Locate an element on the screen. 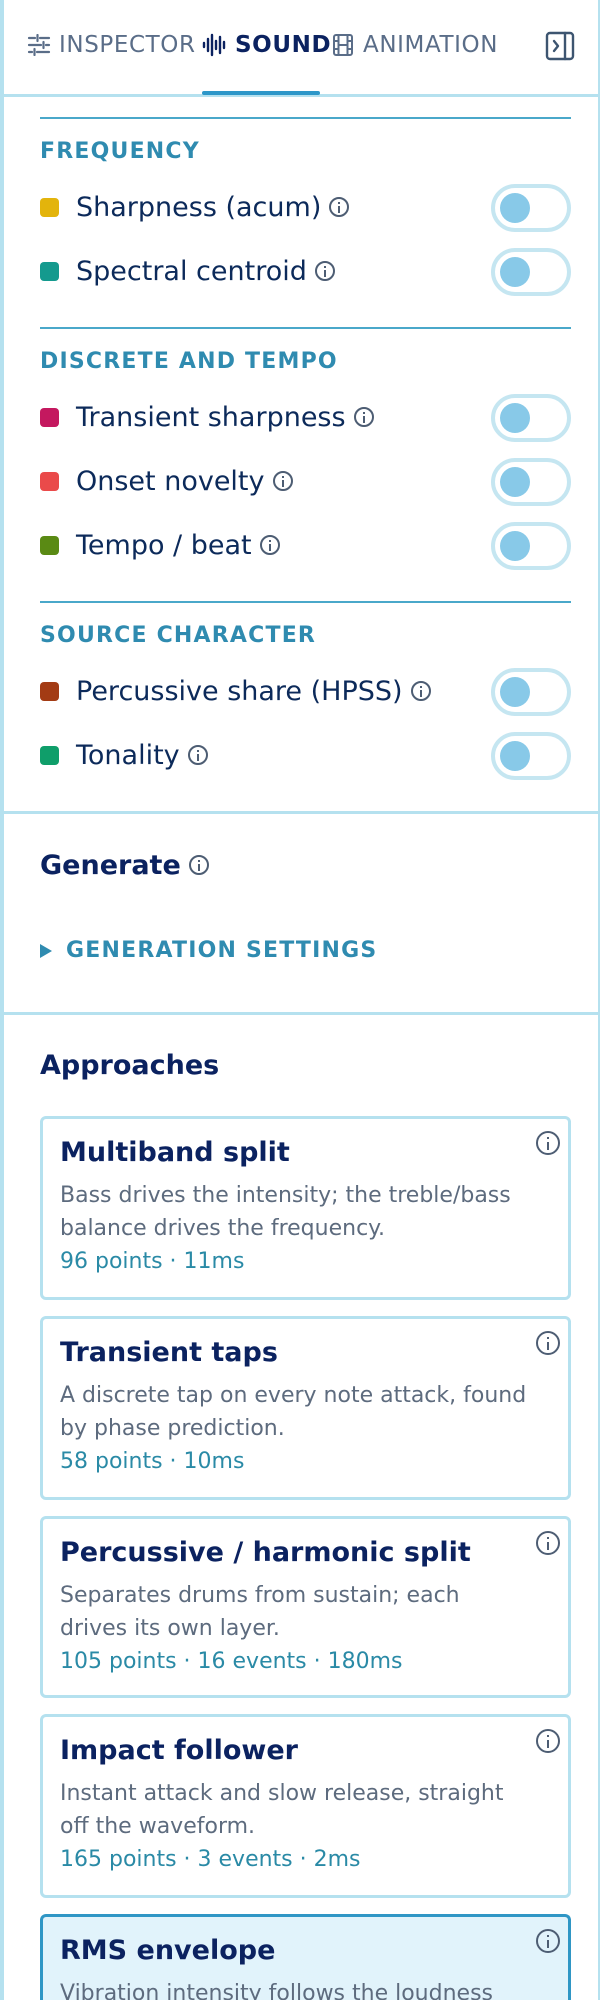 This screenshot has height=2000, width=600. card-meta: 58 points · 10ms is located at coordinates (152, 1461).